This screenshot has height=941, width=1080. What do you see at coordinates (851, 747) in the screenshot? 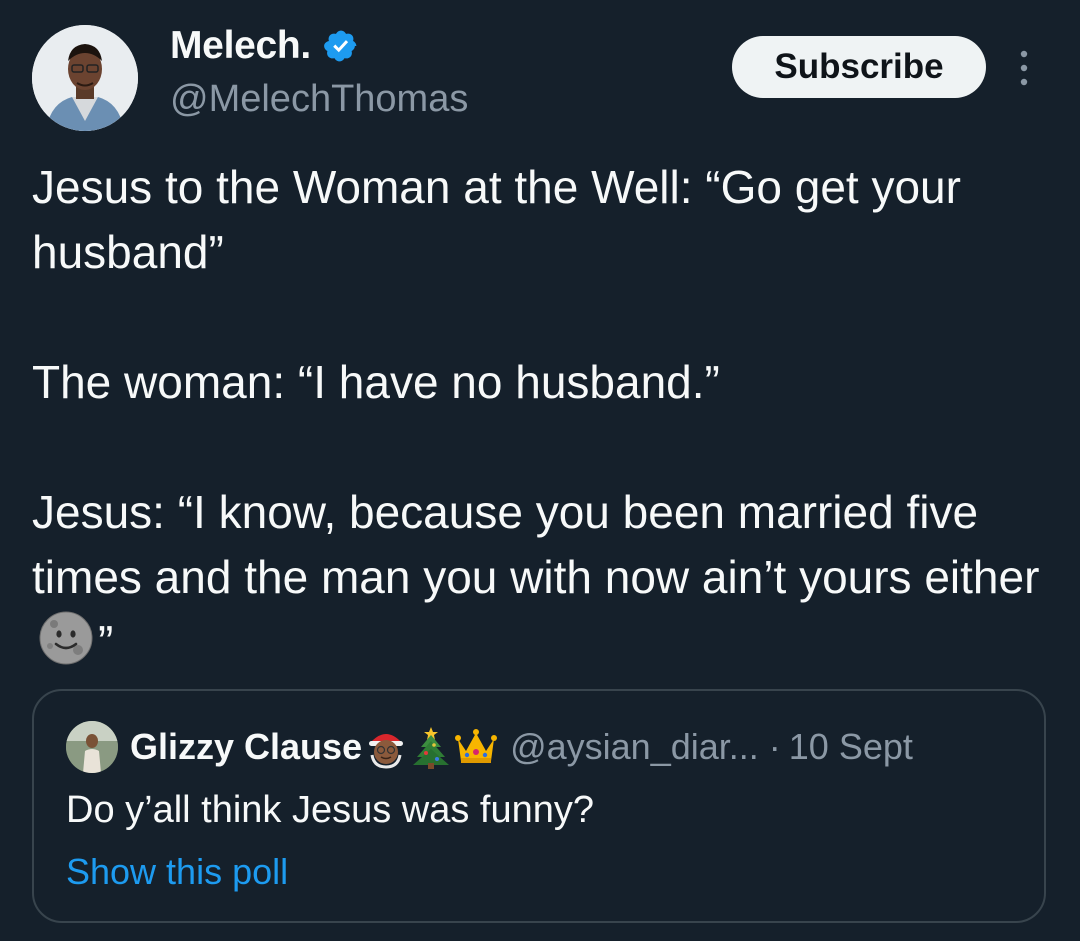
I see `quoted-timestamp: 10 Sept` at bounding box center [851, 747].